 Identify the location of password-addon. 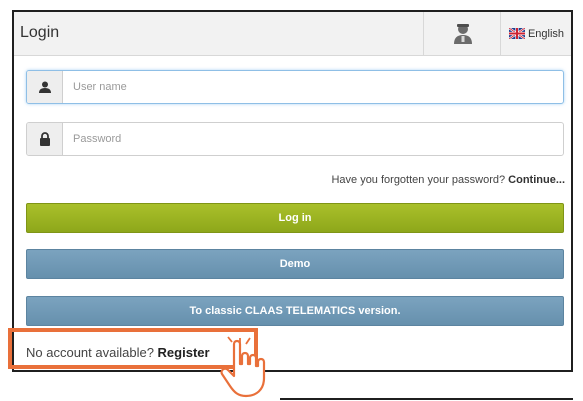
(45, 139).